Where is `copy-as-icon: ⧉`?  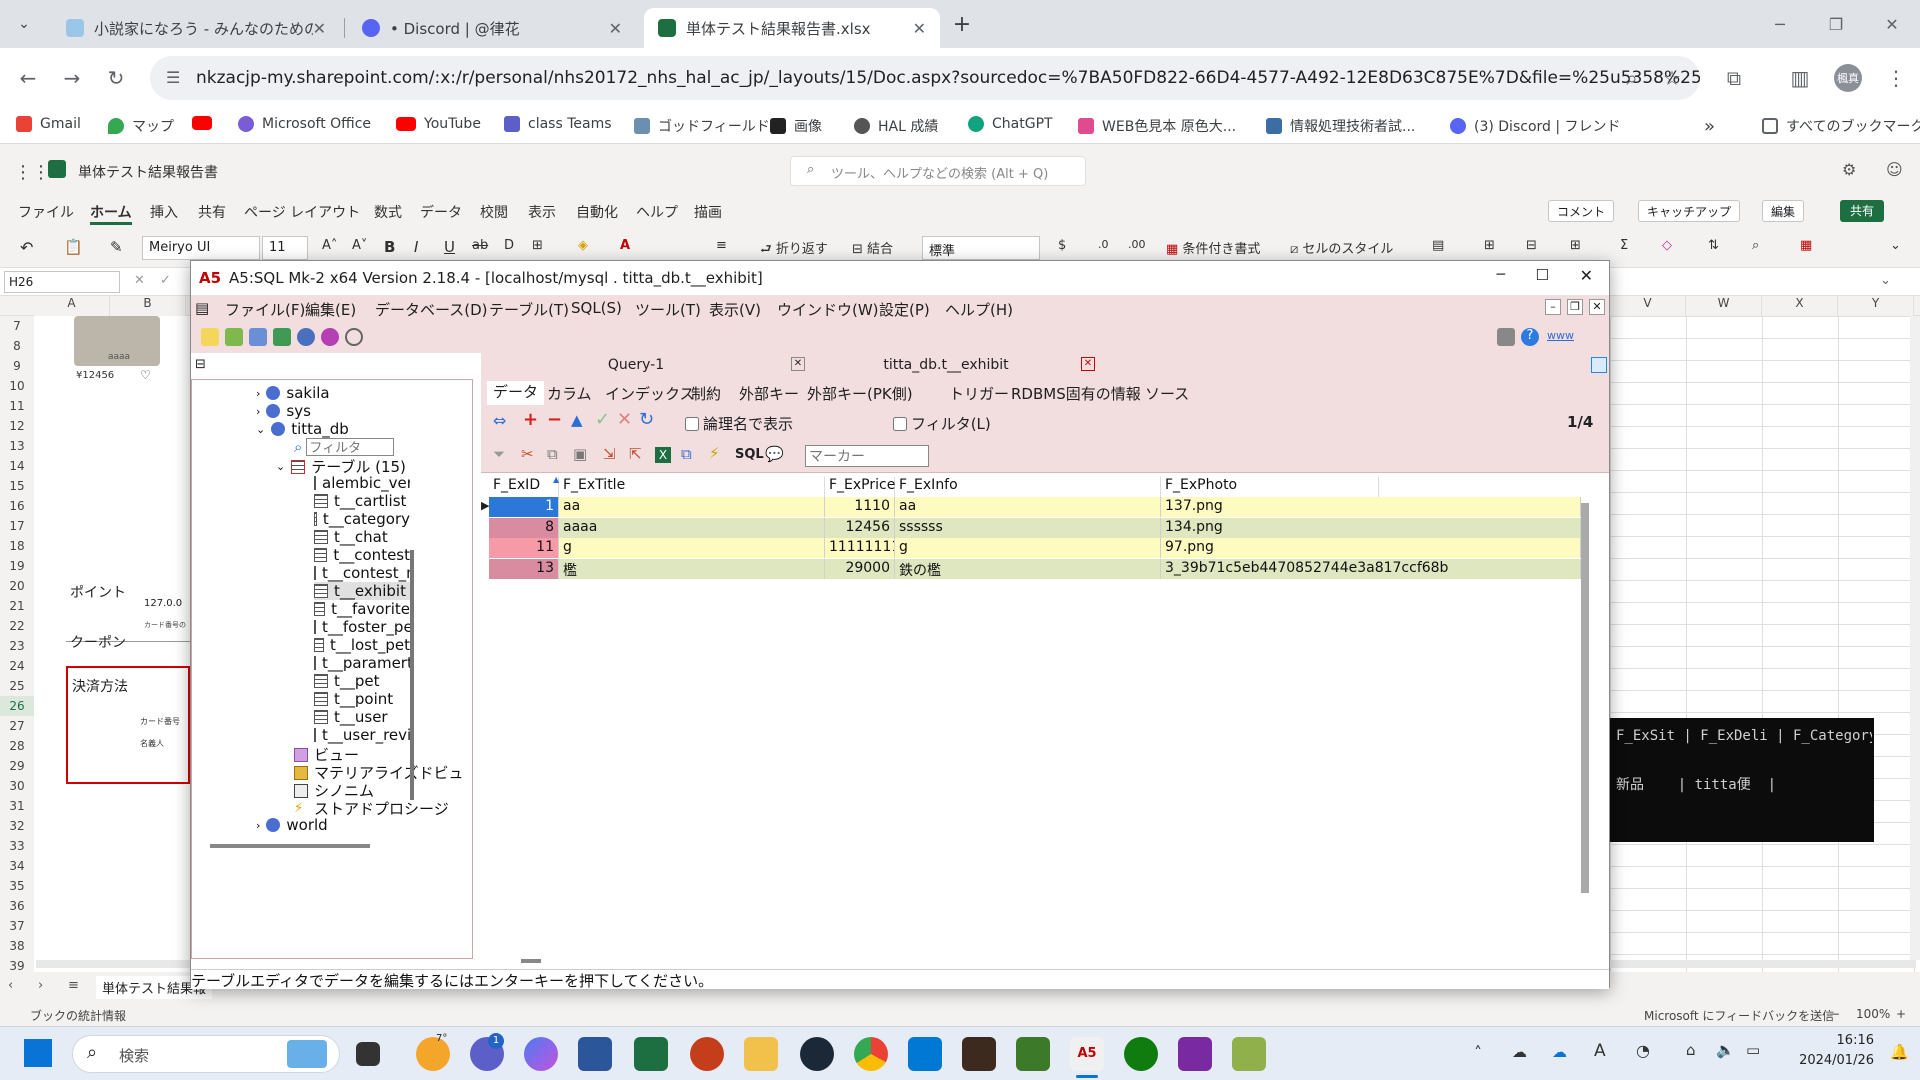 copy-as-icon: ⧉ is located at coordinates (686, 454).